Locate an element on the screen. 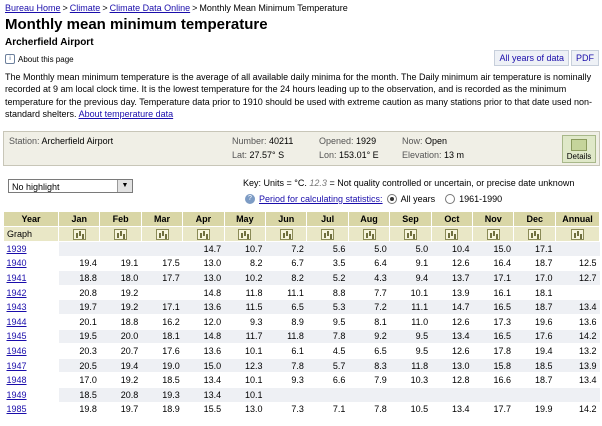 The height and width of the screenshot is (426, 602). highlight-select: No highlight ▼ is located at coordinates (70, 186).